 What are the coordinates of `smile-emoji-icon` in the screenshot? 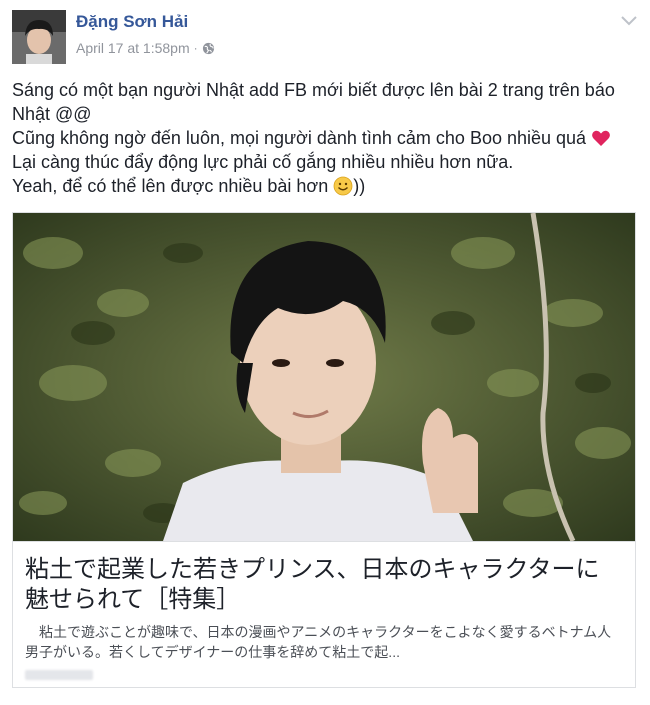 It's located at (343, 186).